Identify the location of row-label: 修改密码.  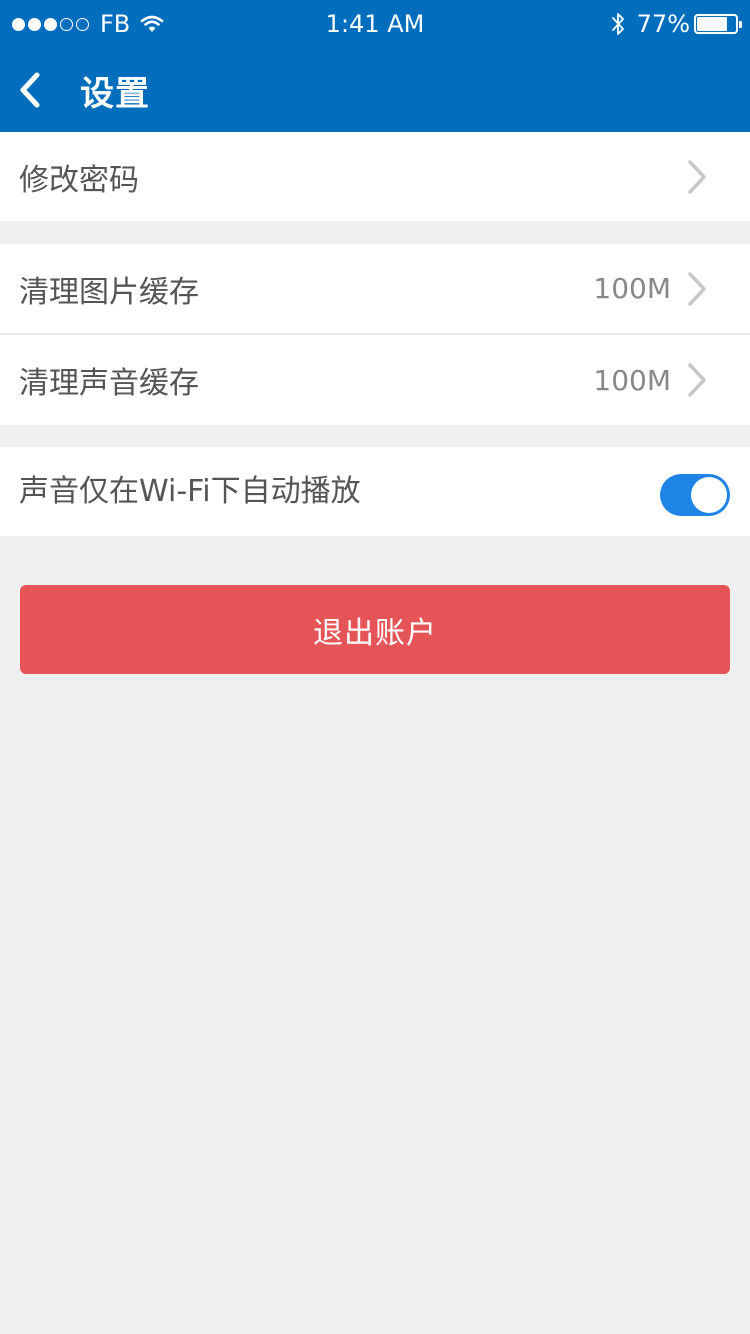
(79, 180).